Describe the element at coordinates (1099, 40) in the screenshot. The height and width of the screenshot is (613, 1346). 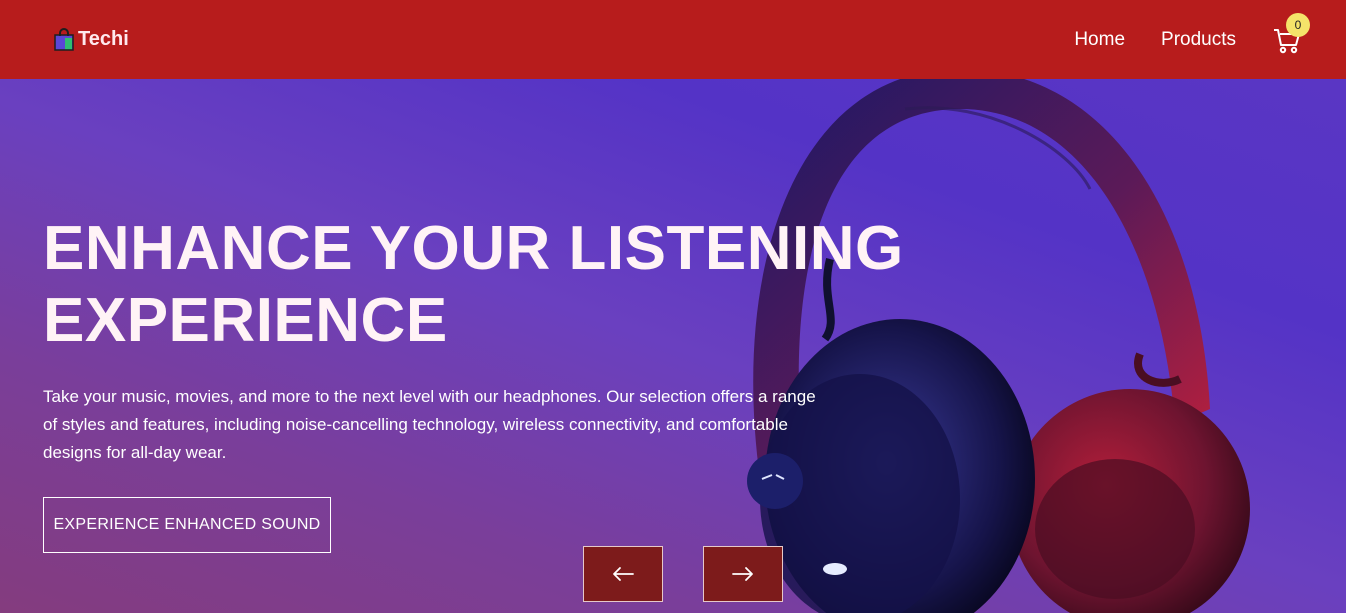
I see `nav-link-home: Home` at that location.